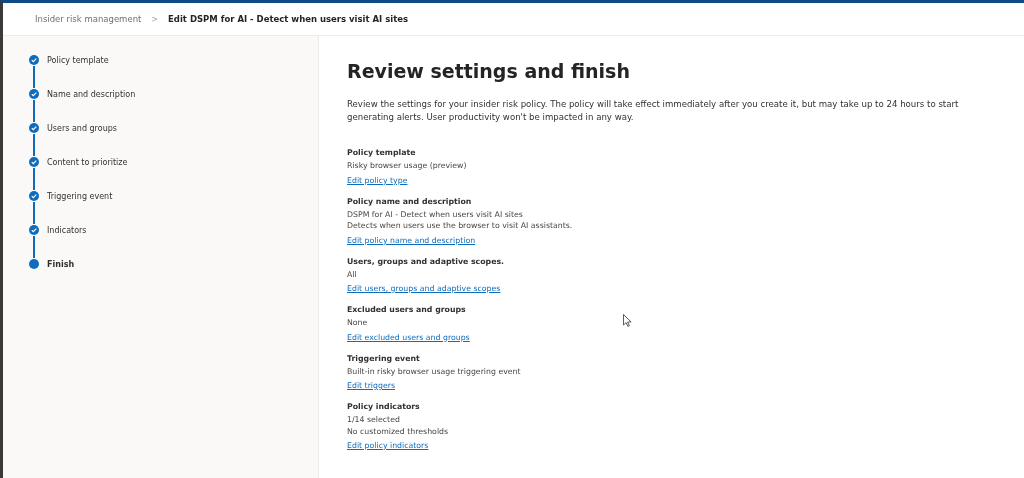 The image size is (1024, 478). I want to click on step-label: Name and description, so click(91, 94).